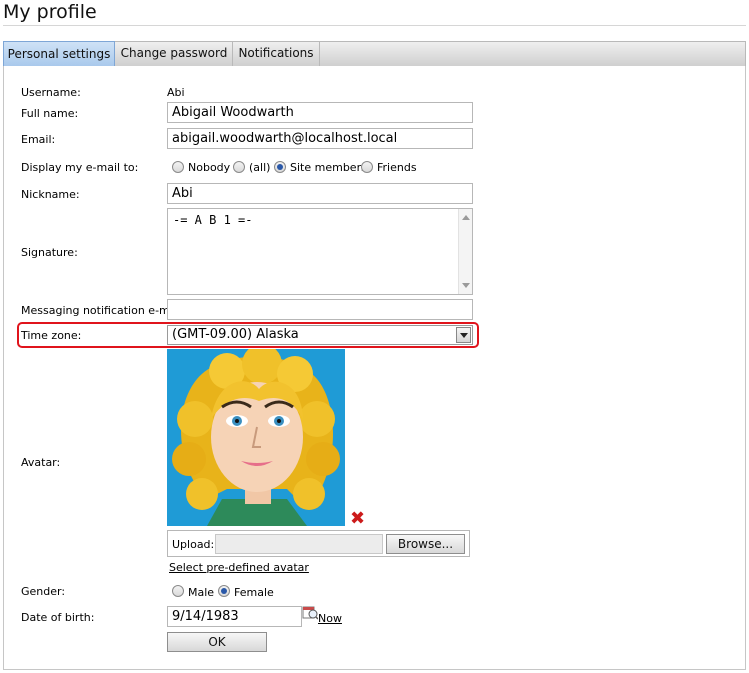 This screenshot has width=749, height=673. What do you see at coordinates (50, 113) in the screenshot?
I see `fullname-label: Full name:` at bounding box center [50, 113].